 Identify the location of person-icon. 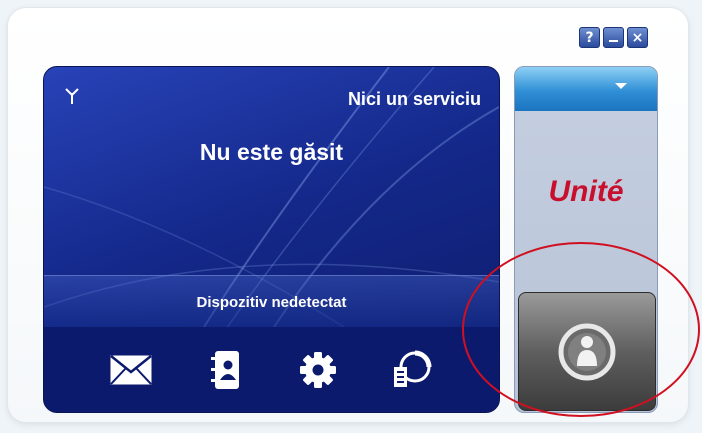
(587, 351).